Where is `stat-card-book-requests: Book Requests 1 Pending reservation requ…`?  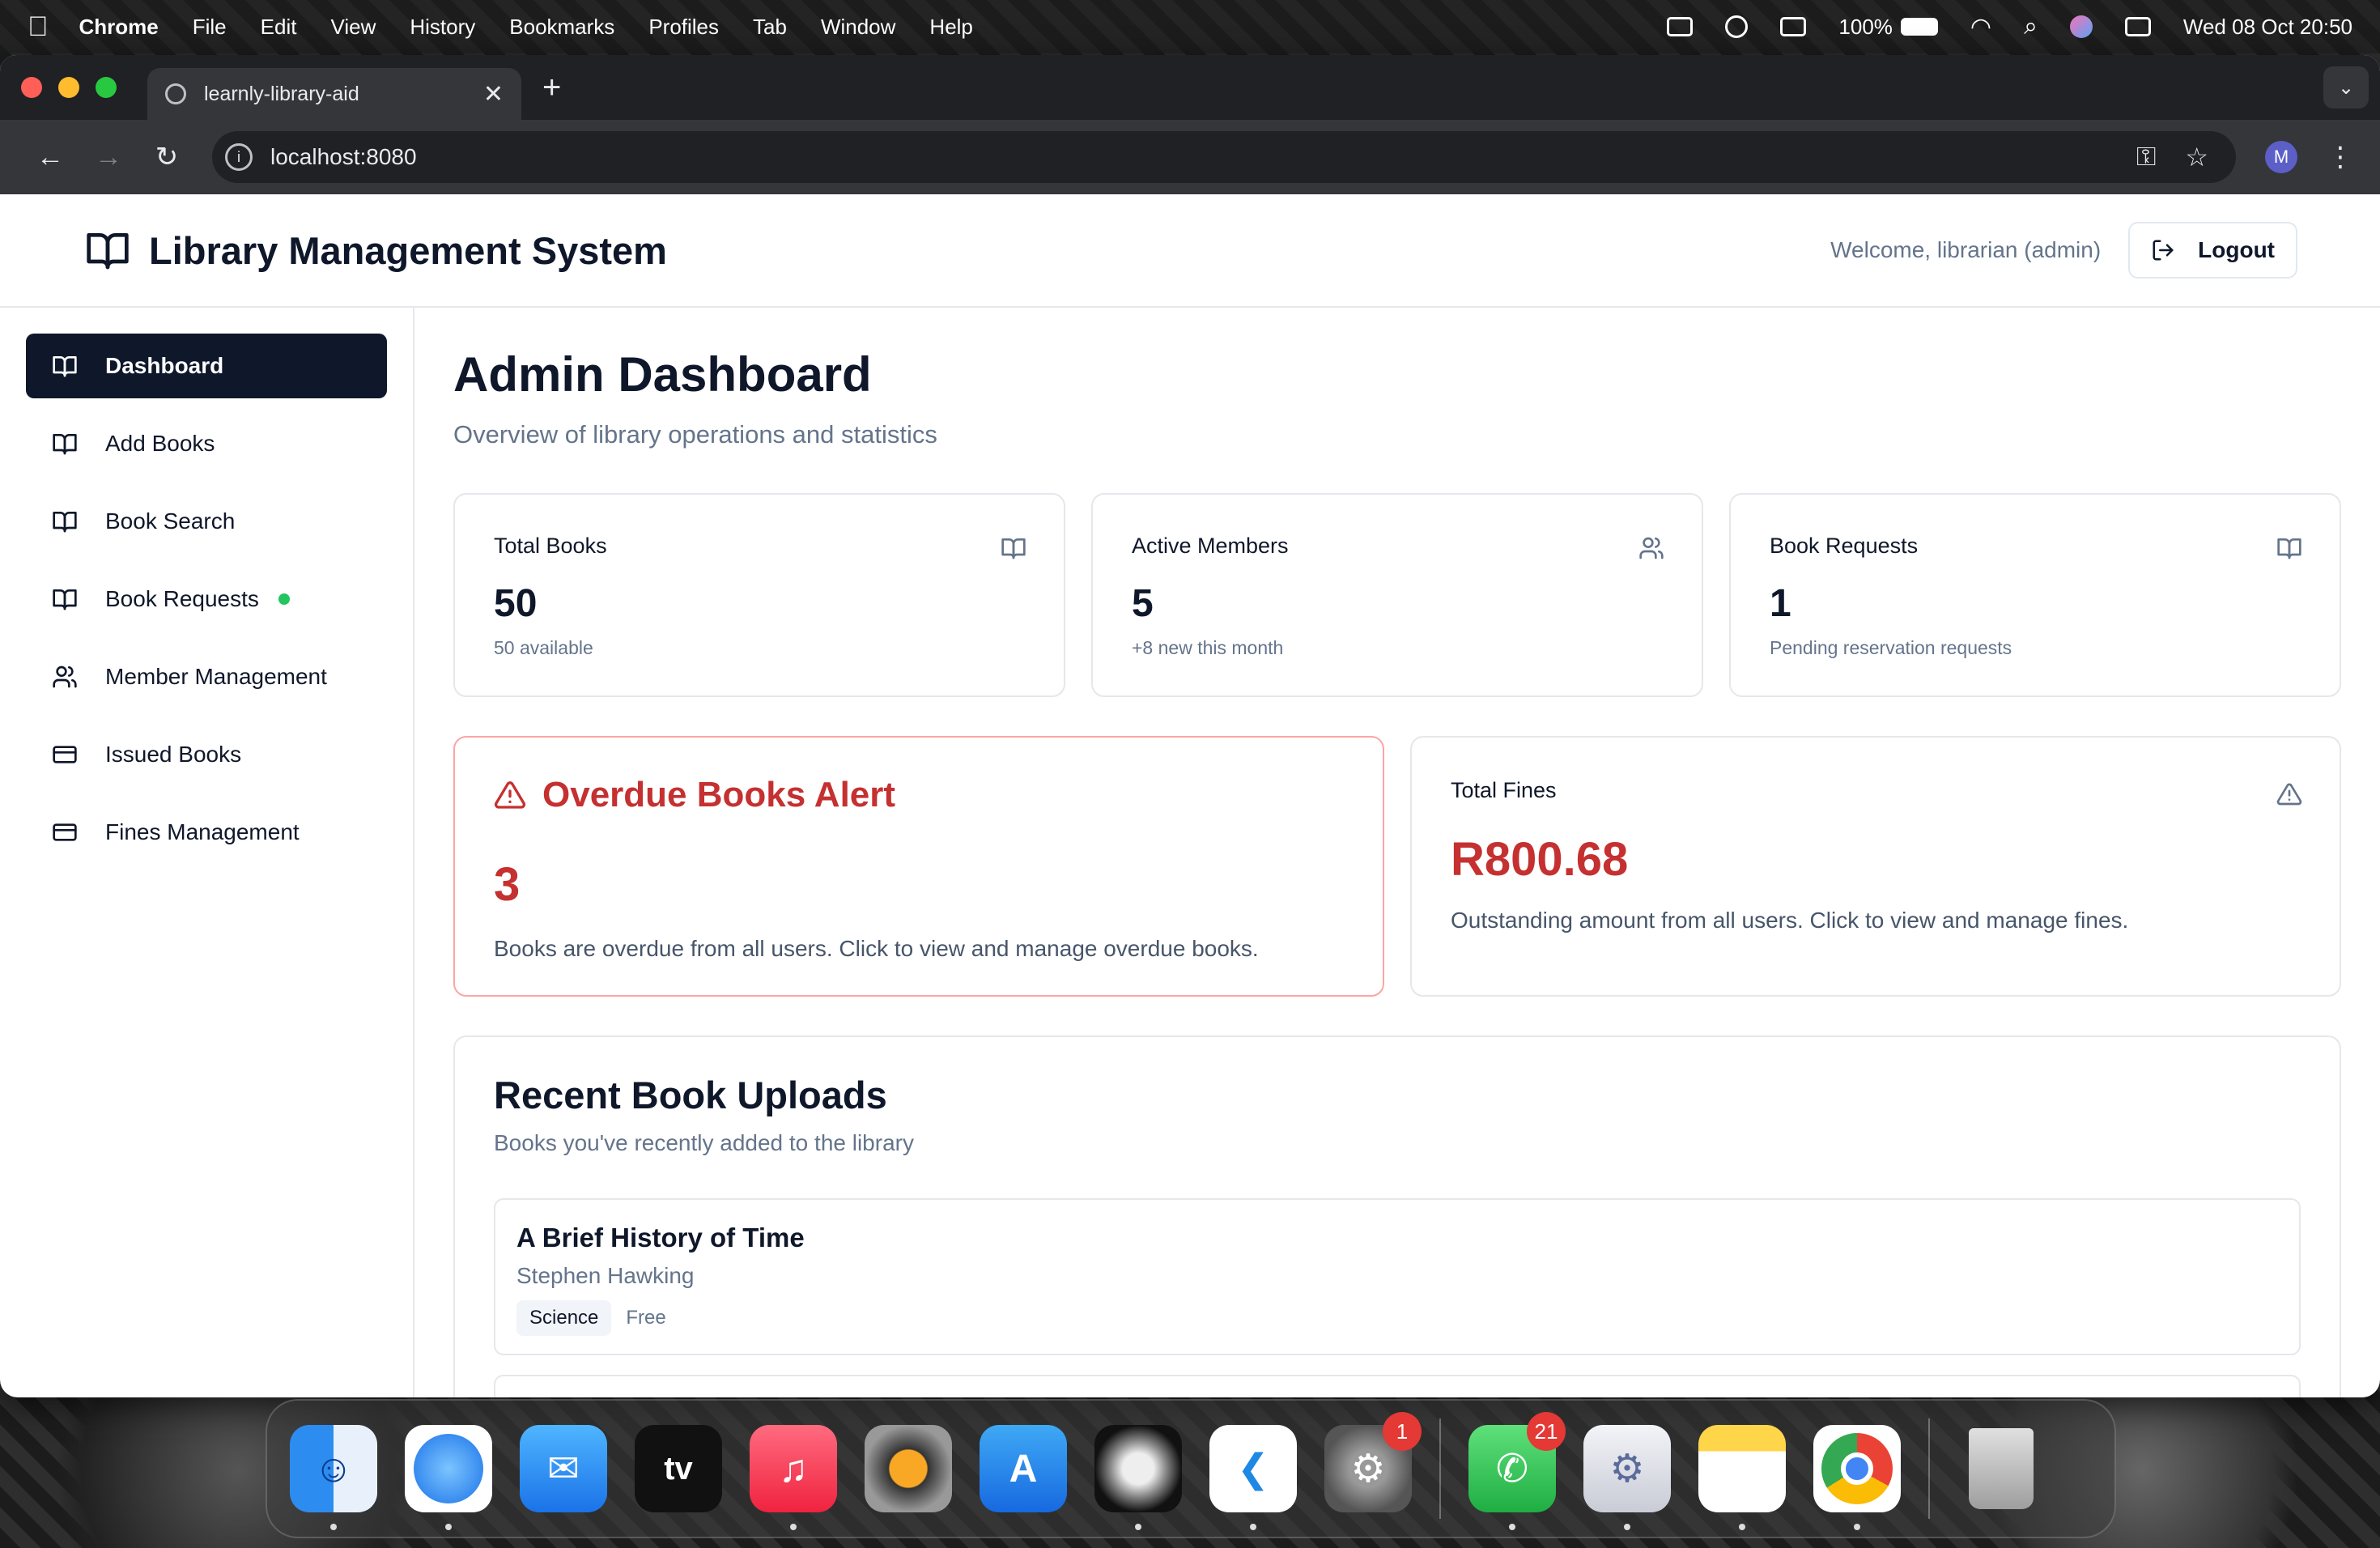
stat-card-book-requests: Book Requests 1 Pending reservation requ… is located at coordinates (2035, 595).